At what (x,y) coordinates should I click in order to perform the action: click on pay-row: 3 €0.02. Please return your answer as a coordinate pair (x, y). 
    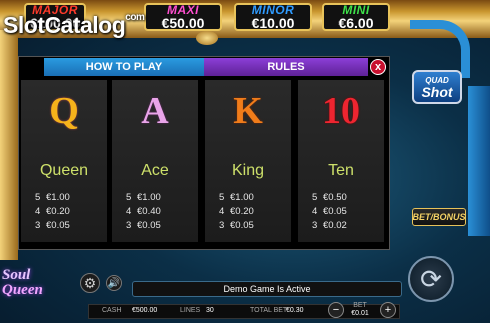
    Looking at the image, I should click on (329, 225).